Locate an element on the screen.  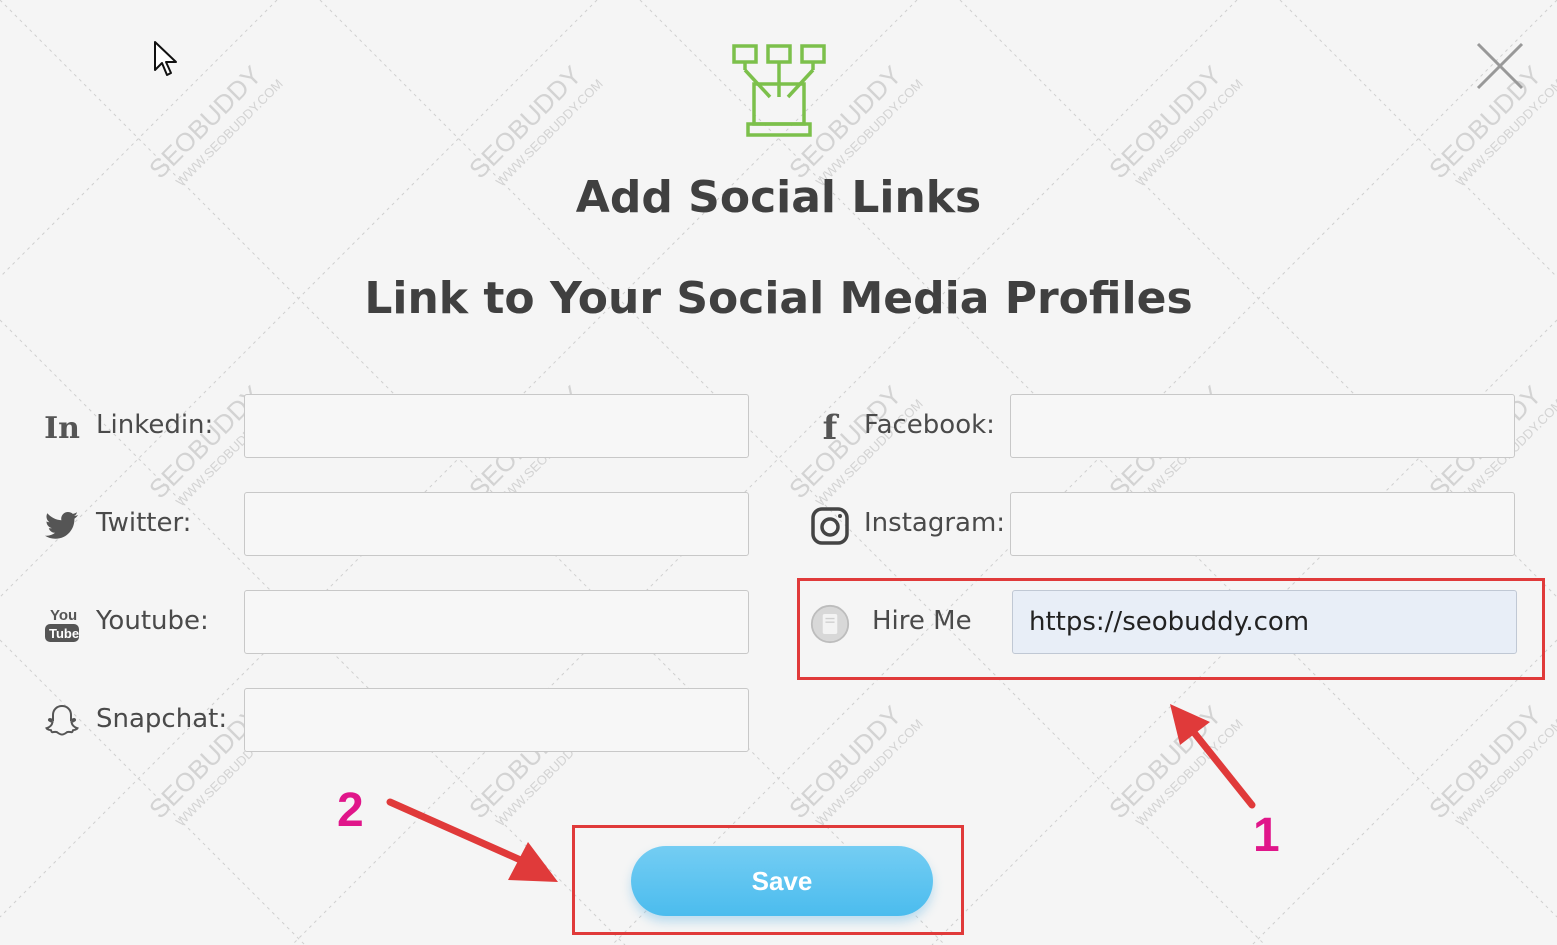
twitter-input is located at coordinates (496, 524).